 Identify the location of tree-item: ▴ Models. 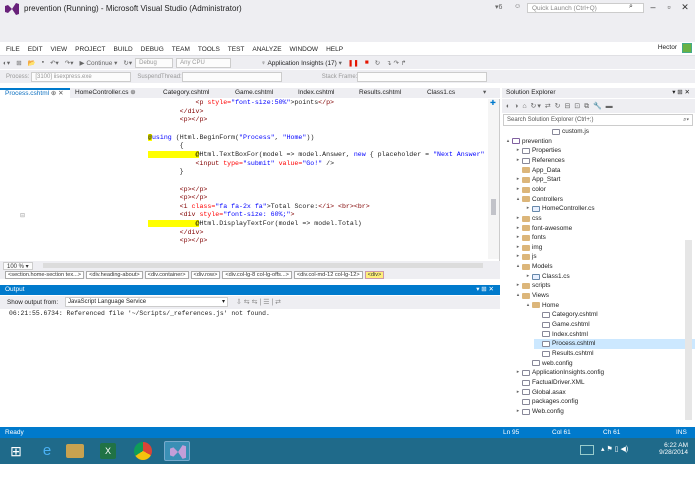
(533, 267).